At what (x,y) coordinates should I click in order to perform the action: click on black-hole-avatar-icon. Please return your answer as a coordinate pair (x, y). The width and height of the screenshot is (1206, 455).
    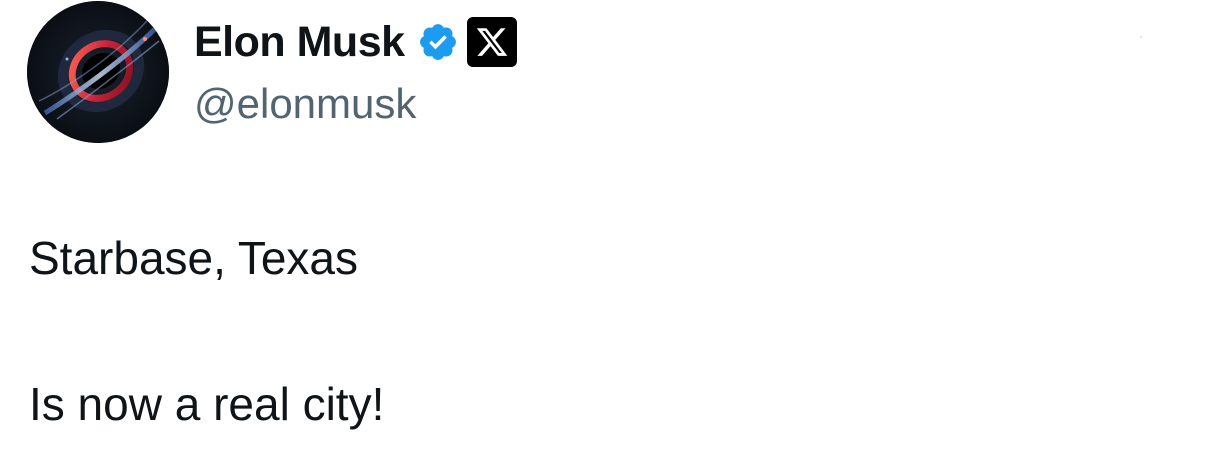
    Looking at the image, I should click on (98, 72).